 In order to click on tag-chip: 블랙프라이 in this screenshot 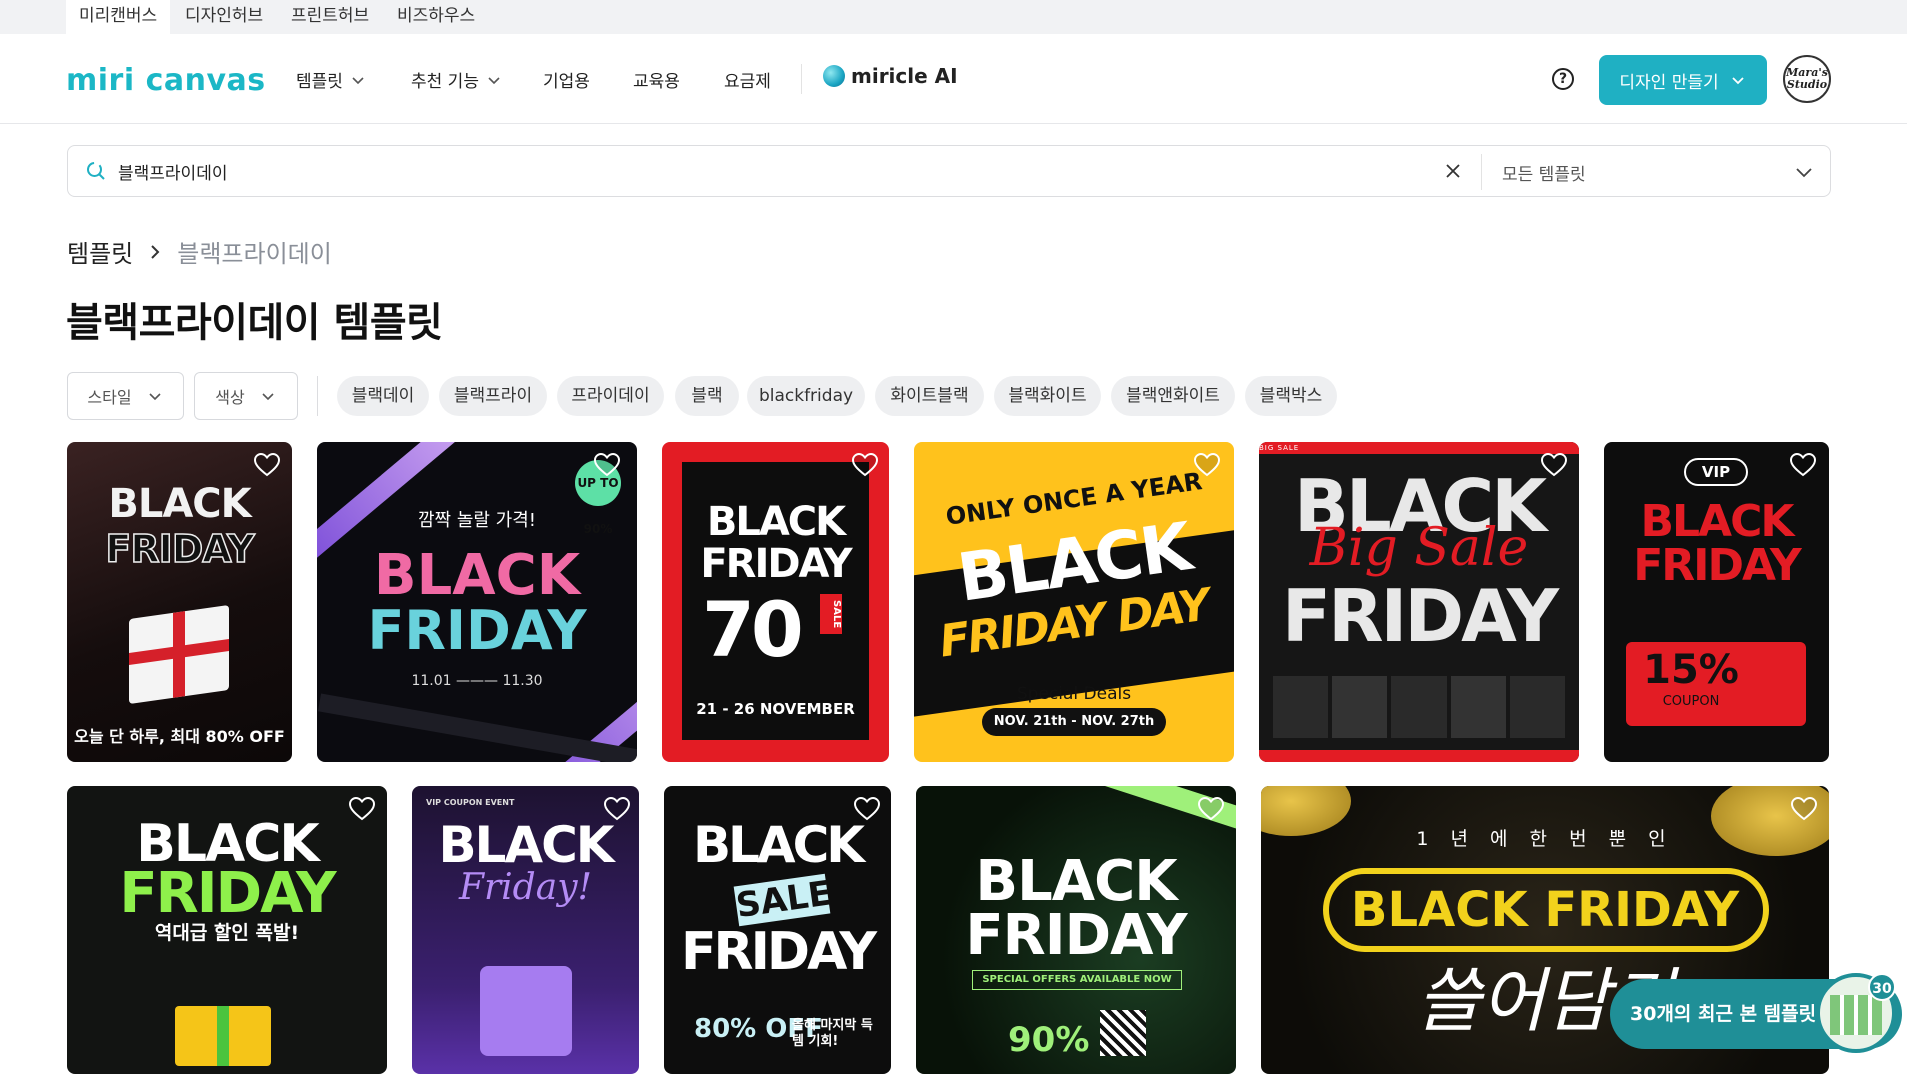, I will do `click(493, 396)`.